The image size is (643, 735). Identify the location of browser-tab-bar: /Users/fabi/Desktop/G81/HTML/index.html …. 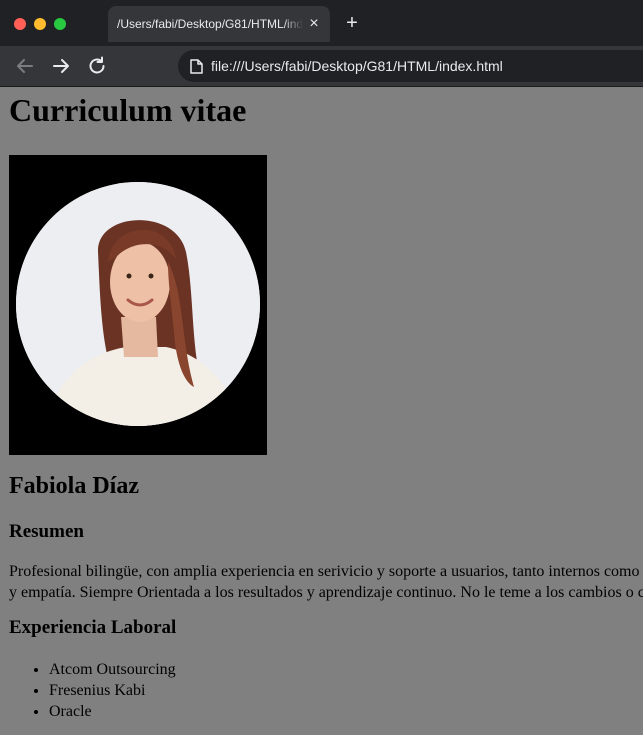
(321, 23).